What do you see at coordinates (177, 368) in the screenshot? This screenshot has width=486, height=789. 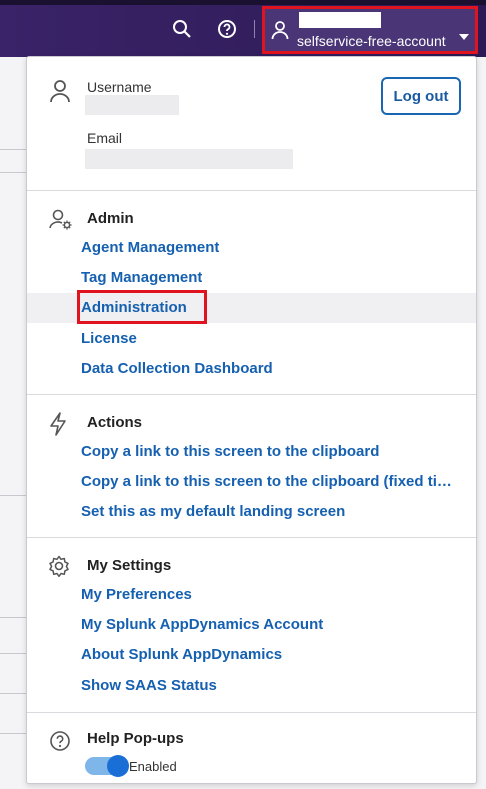 I see `data-collection-dashboard-link: Data Collection Dashboard` at bounding box center [177, 368].